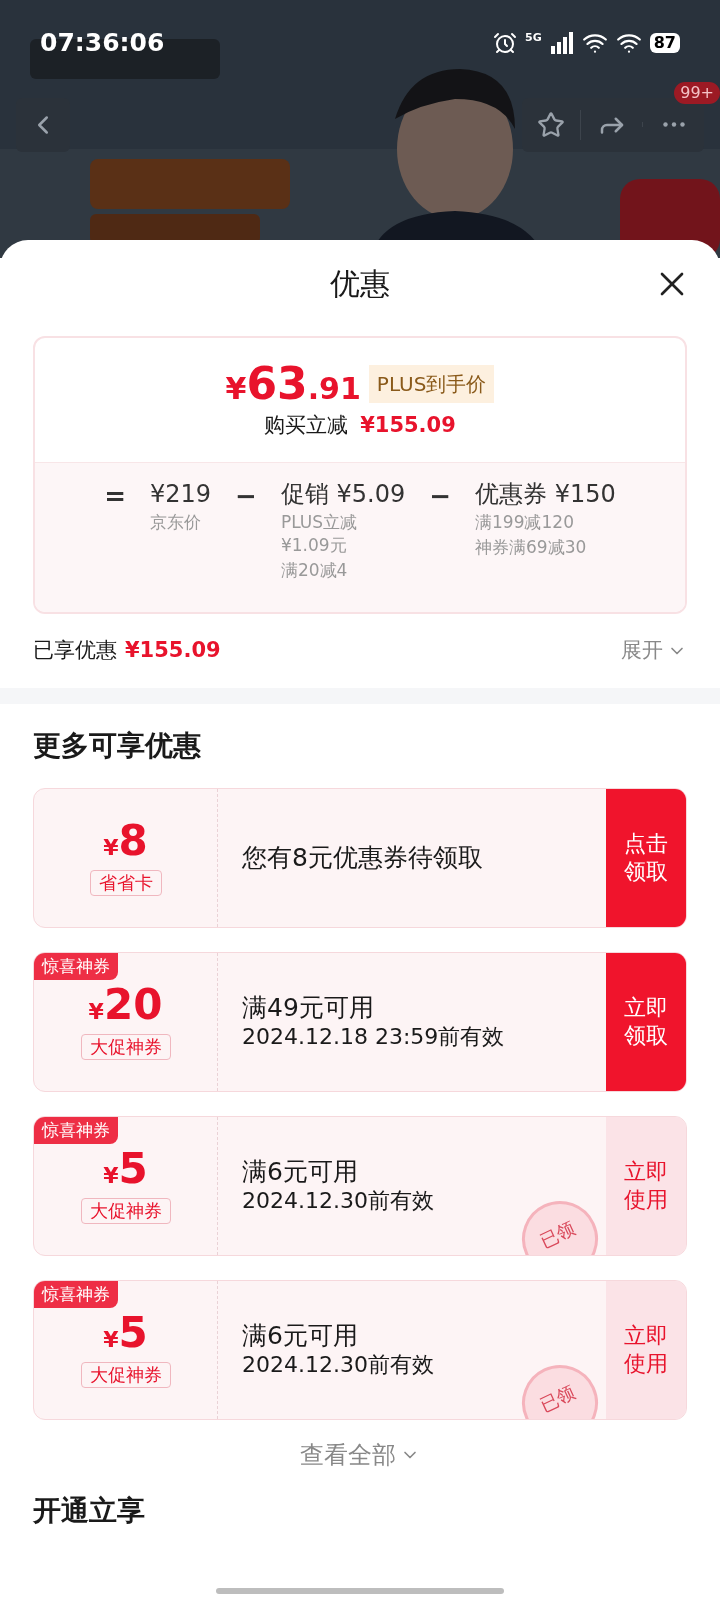 This screenshot has height=1600, width=720. What do you see at coordinates (374, 1037) in the screenshot?
I see `coupon-validity: 2024.12.18 23:59前有效` at bounding box center [374, 1037].